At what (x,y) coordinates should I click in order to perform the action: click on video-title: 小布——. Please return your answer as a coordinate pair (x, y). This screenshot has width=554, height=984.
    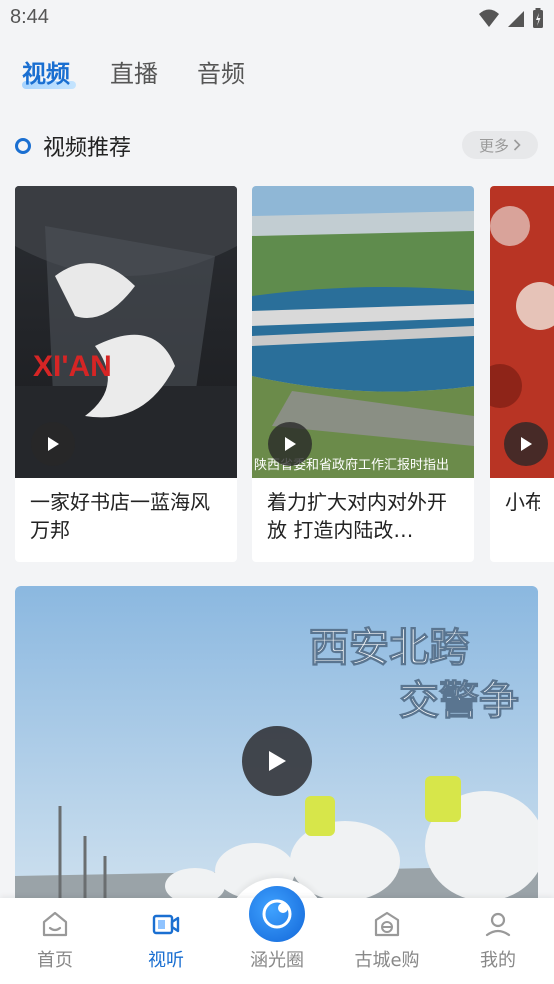
    Looking at the image, I should click on (522, 502).